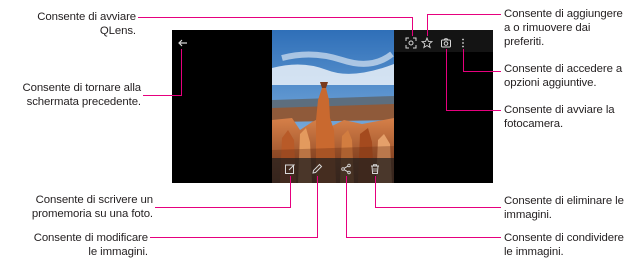 Image resolution: width=639 pixels, height=259 pixels. What do you see at coordinates (183, 43) in the screenshot?
I see `back-arrow-icon` at bounding box center [183, 43].